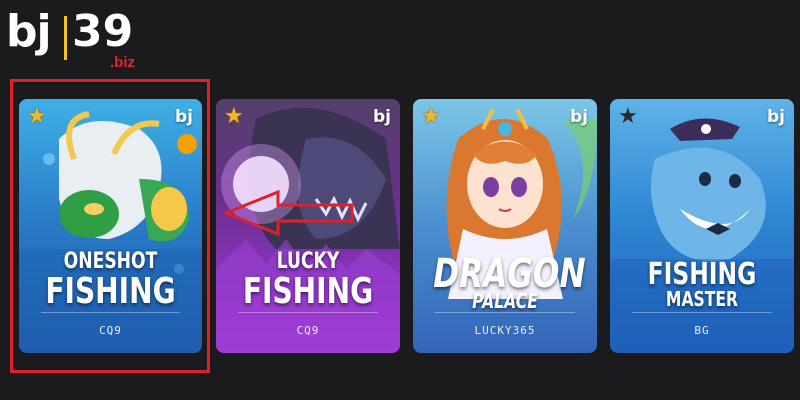  I want to click on shark-pirate-art, so click(702, 226).